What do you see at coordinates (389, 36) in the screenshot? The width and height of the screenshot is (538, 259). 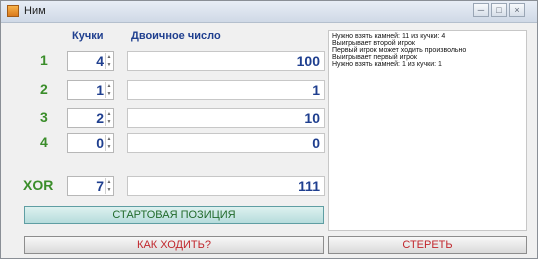 I see `log-line: Нужно взять камней: 11 из кучки: 4` at bounding box center [389, 36].